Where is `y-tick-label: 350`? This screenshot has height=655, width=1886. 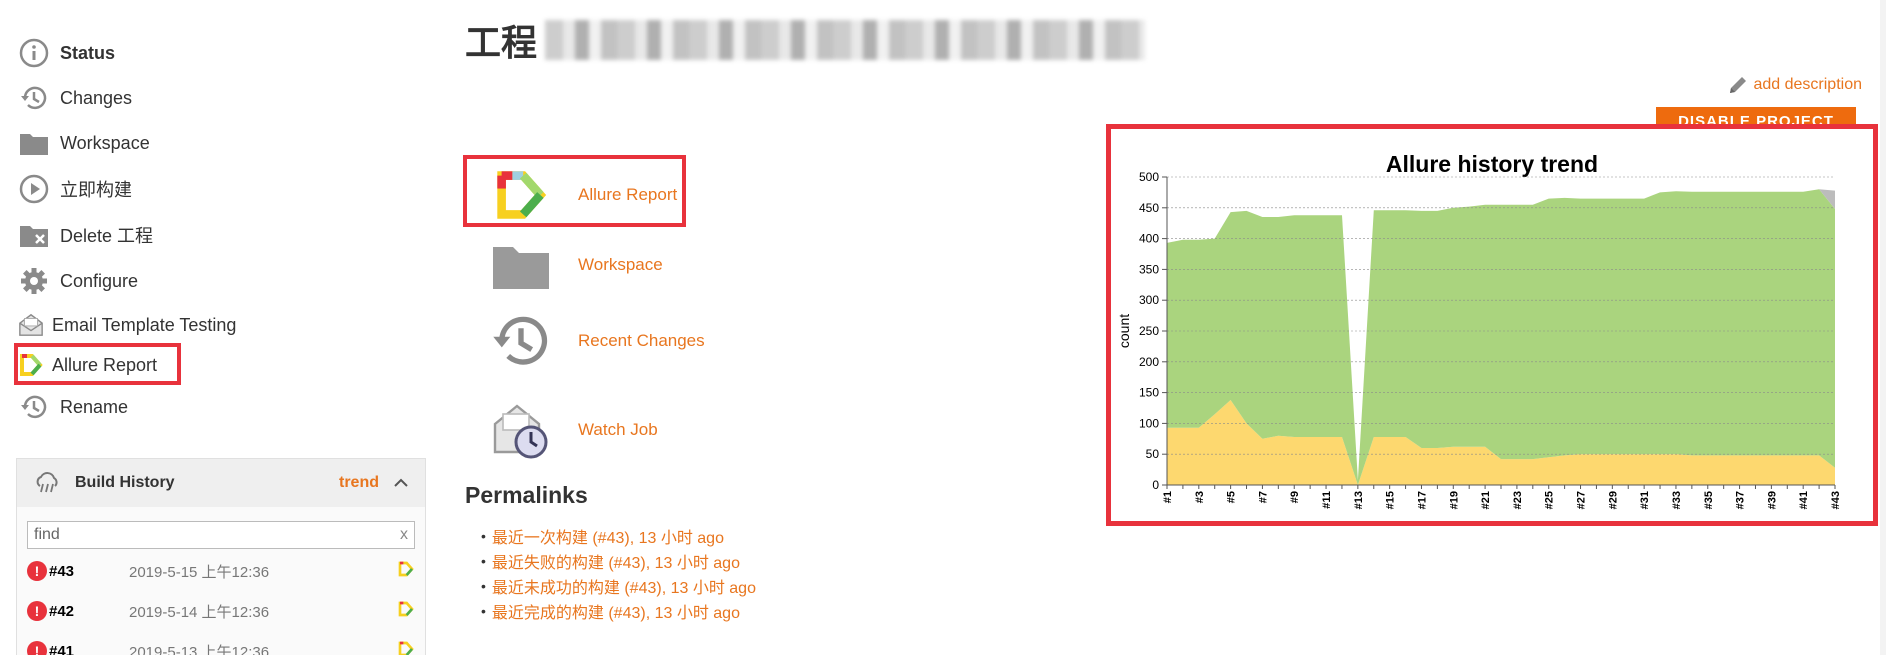
y-tick-label: 350 is located at coordinates (1149, 269).